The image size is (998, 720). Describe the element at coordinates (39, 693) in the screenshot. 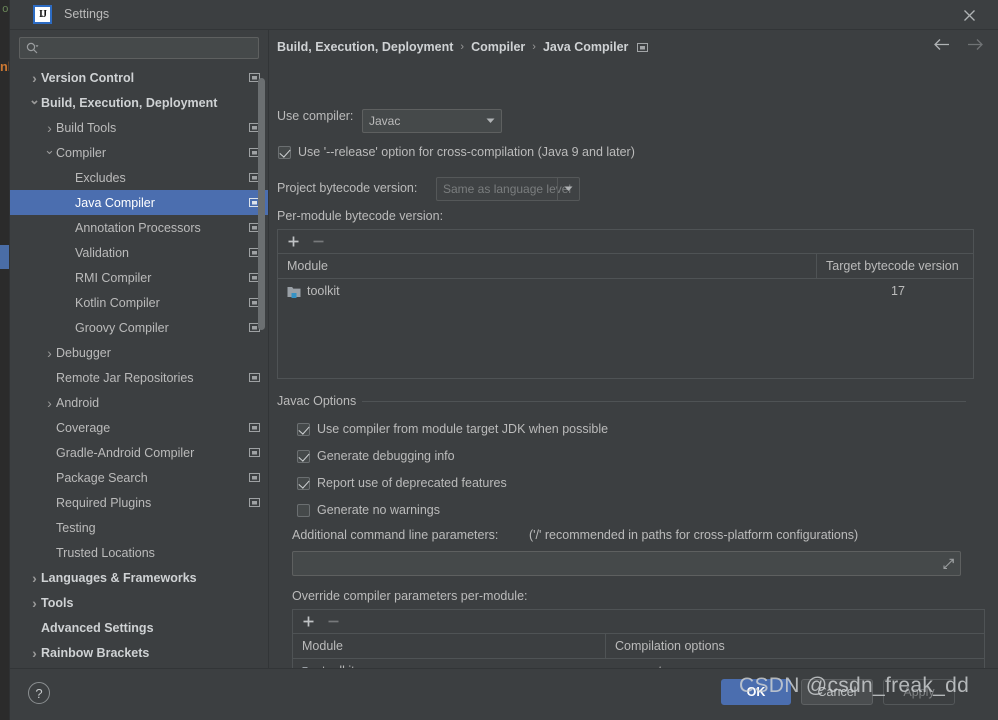

I see `help-button: ?` at that location.